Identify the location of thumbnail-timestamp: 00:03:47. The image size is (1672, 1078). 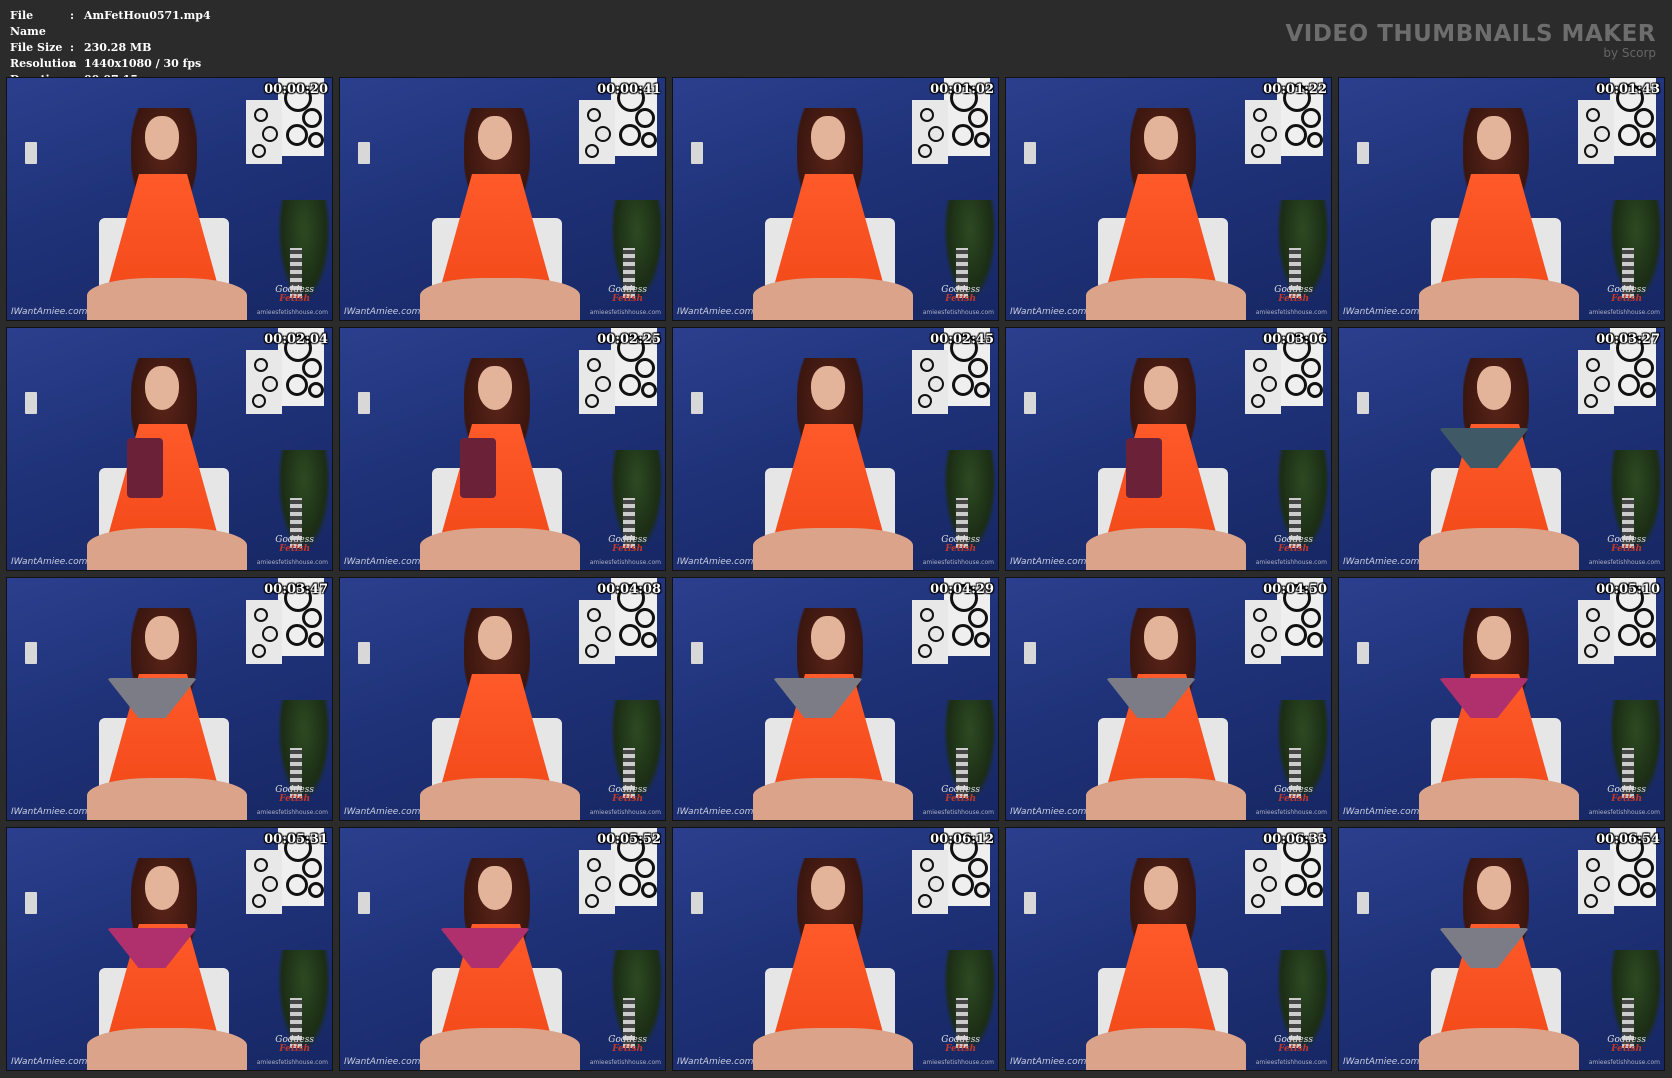
(296, 589).